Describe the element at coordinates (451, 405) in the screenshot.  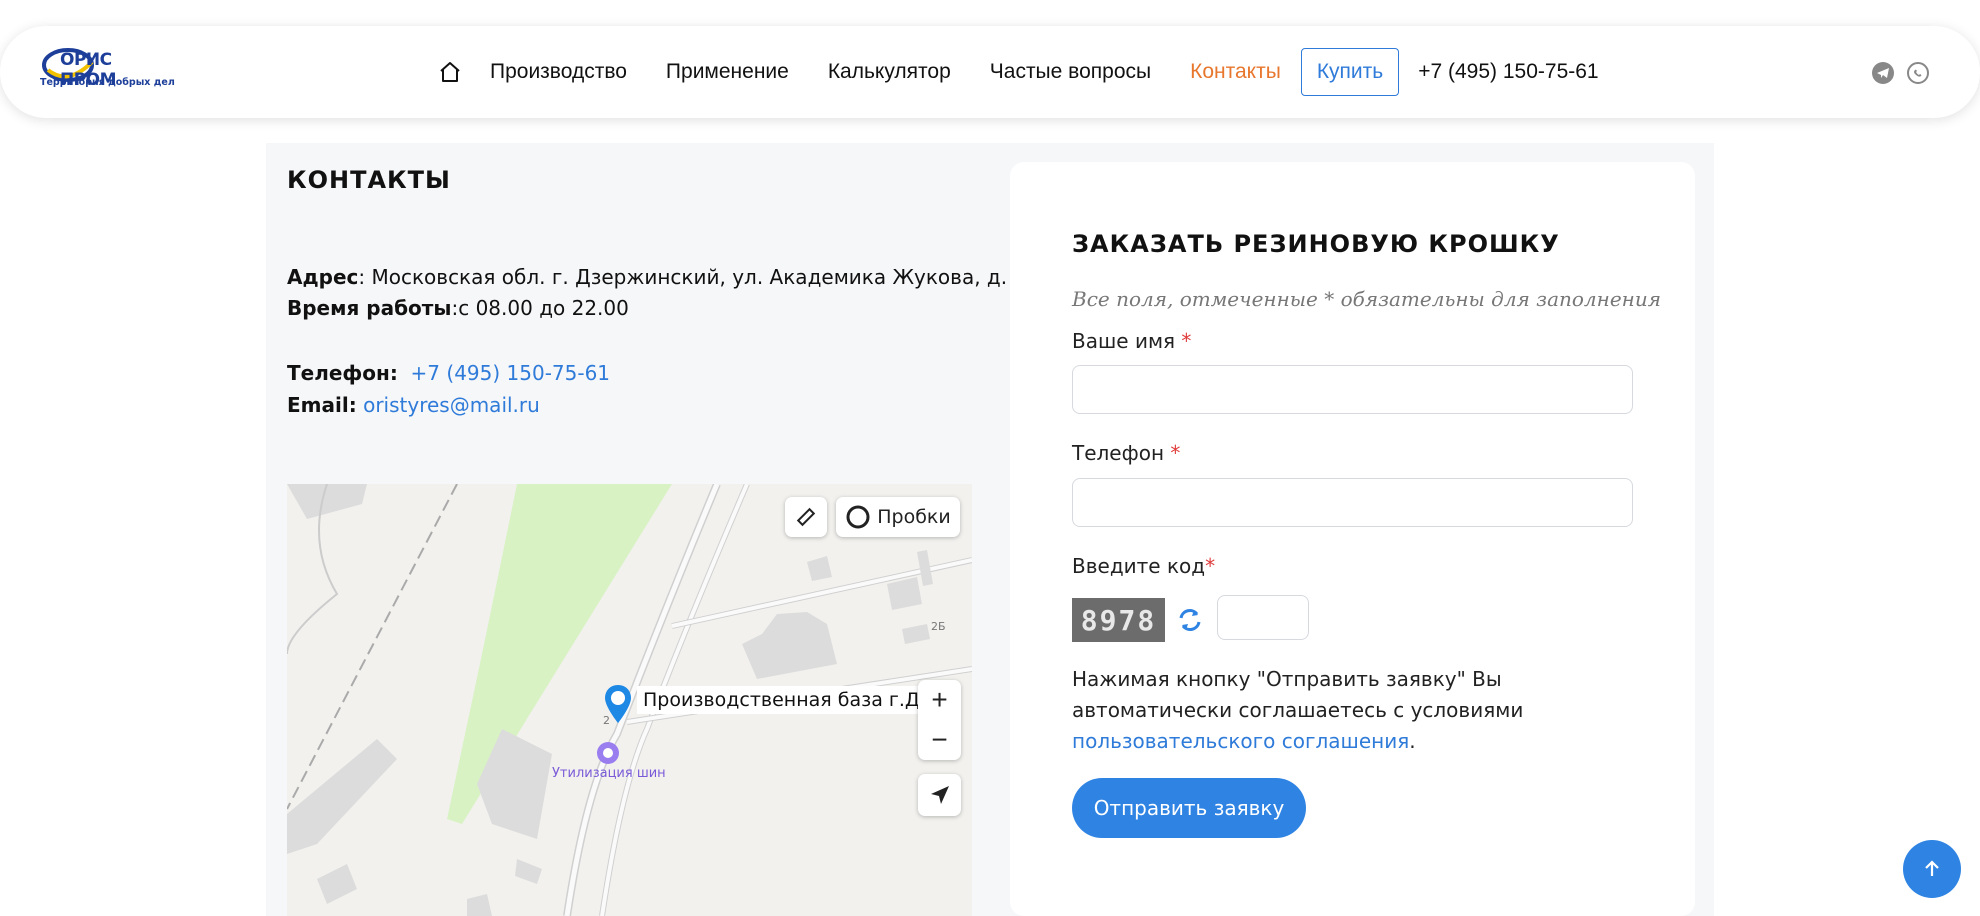
I see `email-link: oristyres@mail.ru` at that location.